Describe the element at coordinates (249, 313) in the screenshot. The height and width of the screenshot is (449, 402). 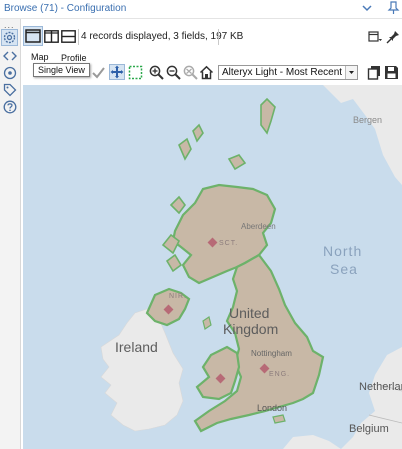
I see `label-united: United` at that location.